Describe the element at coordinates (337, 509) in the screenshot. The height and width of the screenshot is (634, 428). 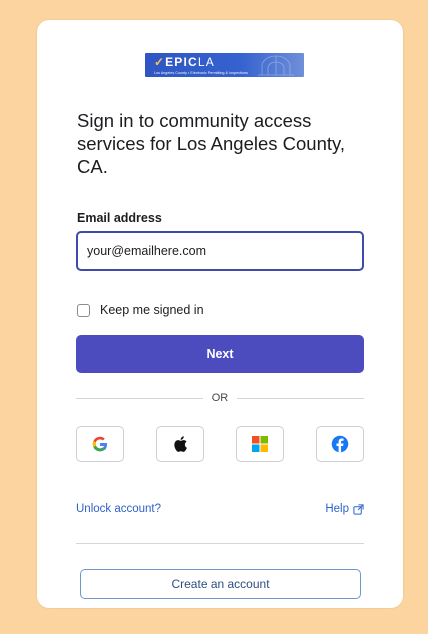
I see `help-link-label: Help` at that location.